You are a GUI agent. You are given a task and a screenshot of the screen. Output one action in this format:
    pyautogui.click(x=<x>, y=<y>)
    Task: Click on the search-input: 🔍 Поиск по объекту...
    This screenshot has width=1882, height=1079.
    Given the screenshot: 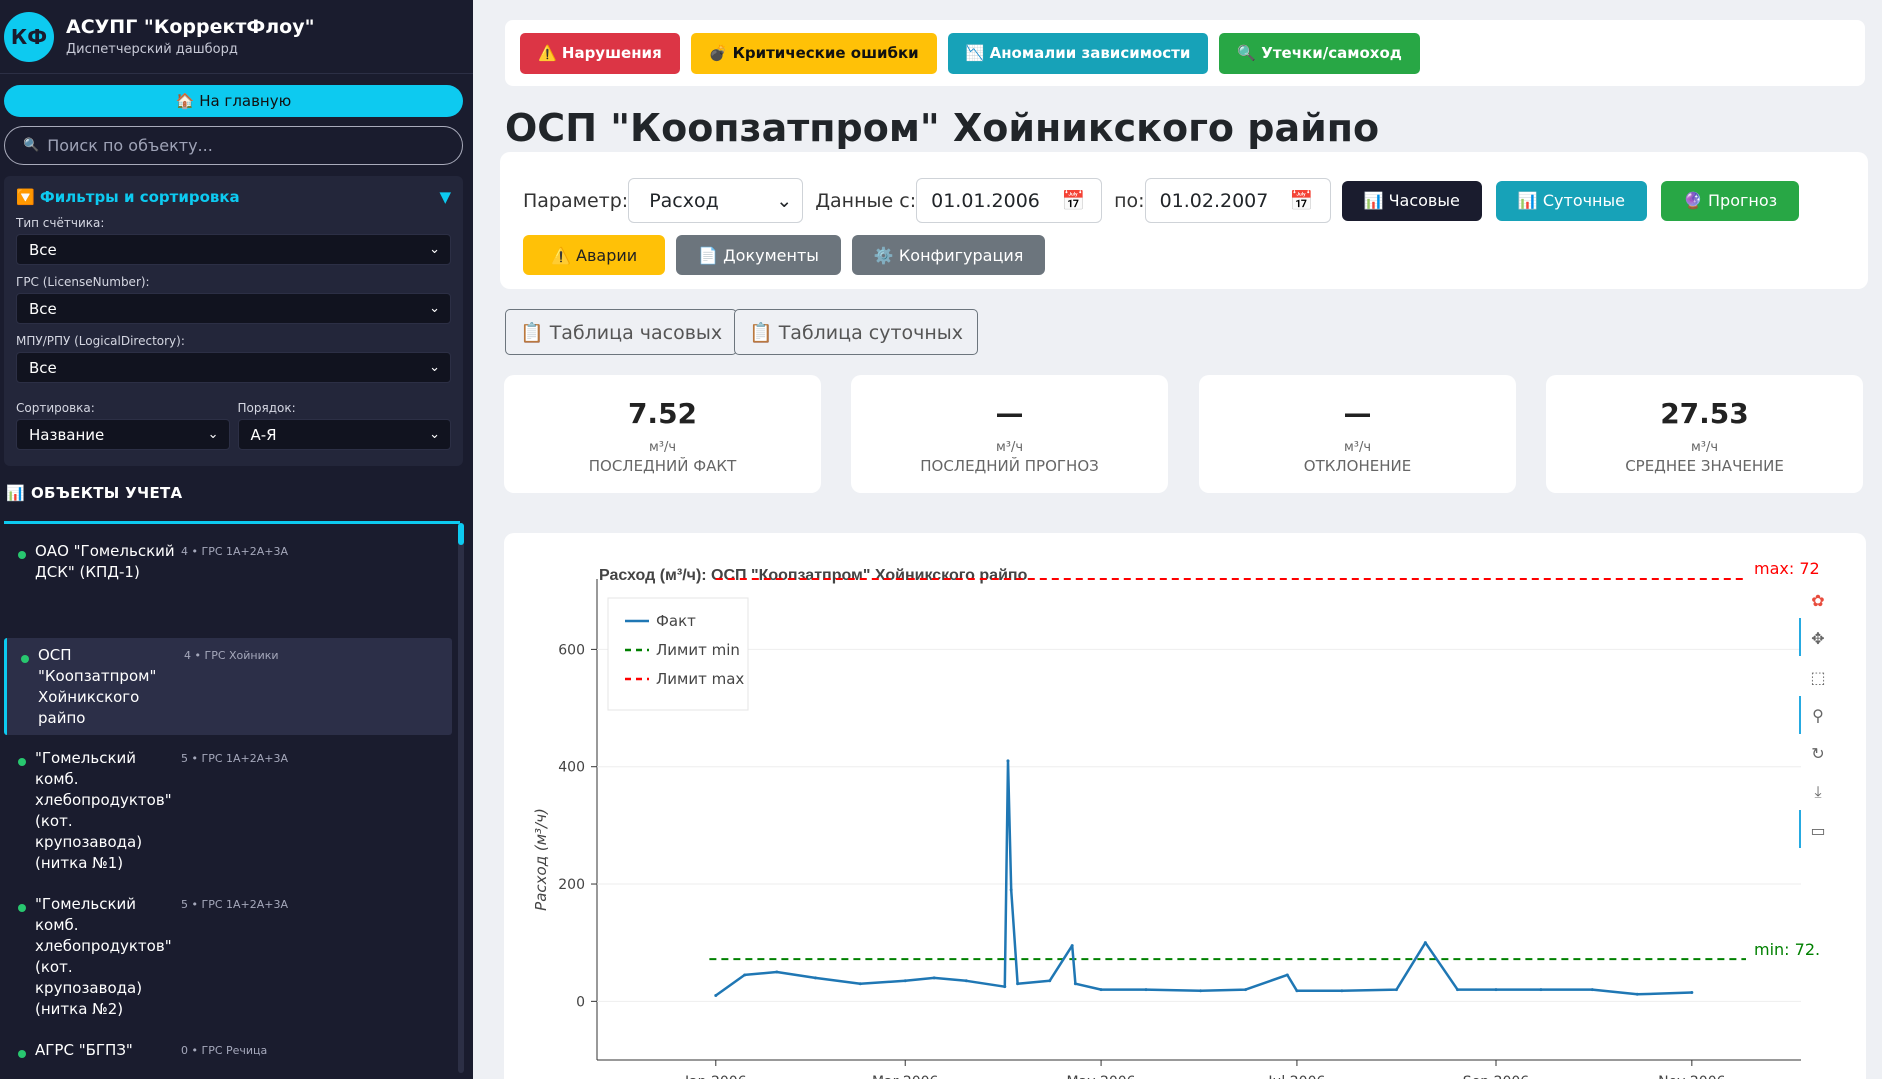 What is the action you would take?
    pyautogui.click(x=233, y=145)
    